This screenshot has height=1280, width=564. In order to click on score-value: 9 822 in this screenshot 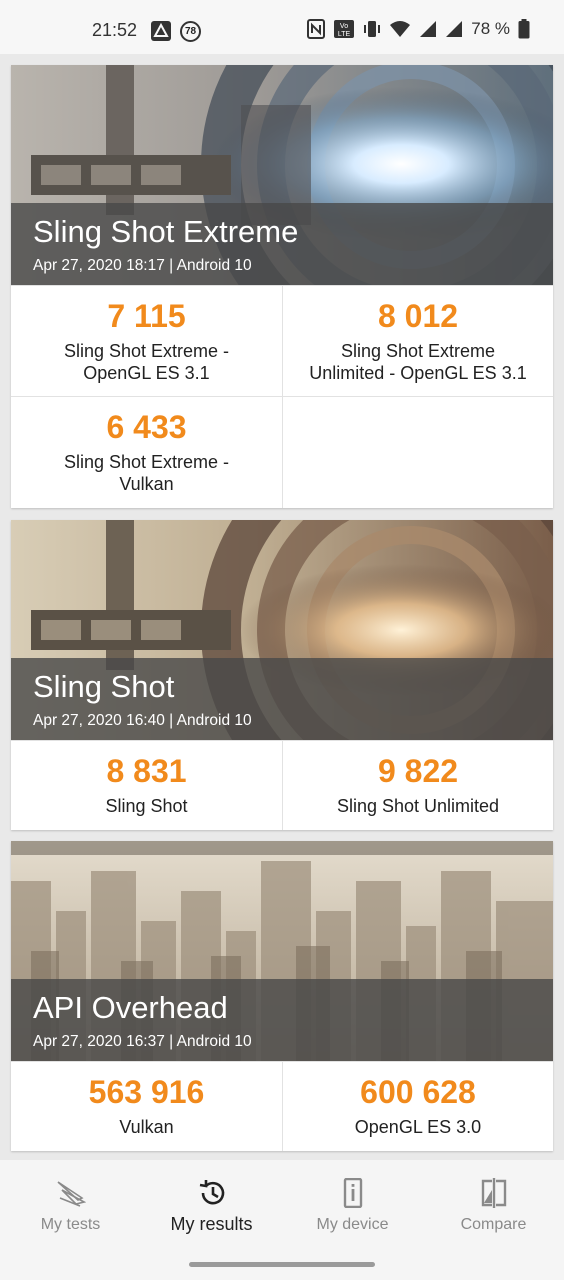, I will do `click(418, 771)`.